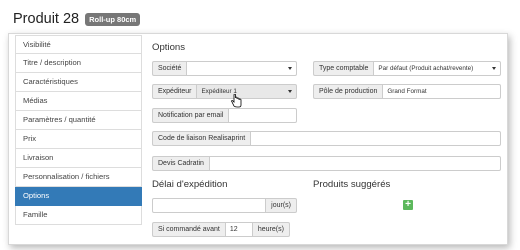 The image size is (520, 250). Describe the element at coordinates (354, 163) in the screenshot. I see `devis-cadratin-input` at that location.